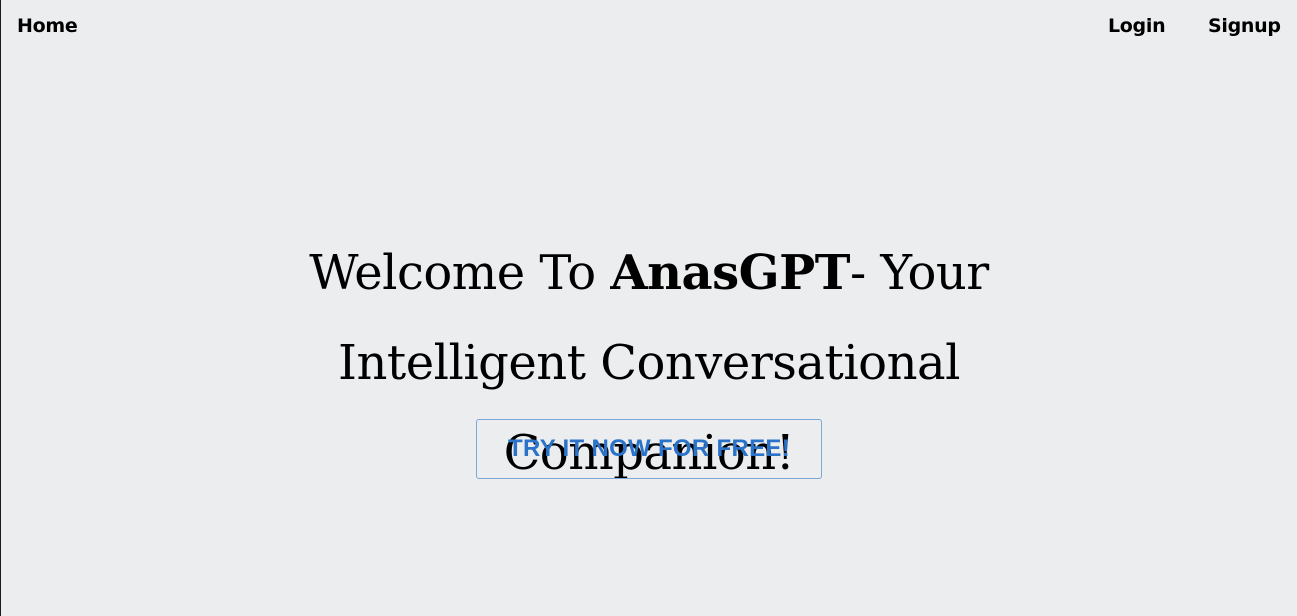  What do you see at coordinates (1137, 26) in the screenshot?
I see `nav-login-link: Login` at bounding box center [1137, 26].